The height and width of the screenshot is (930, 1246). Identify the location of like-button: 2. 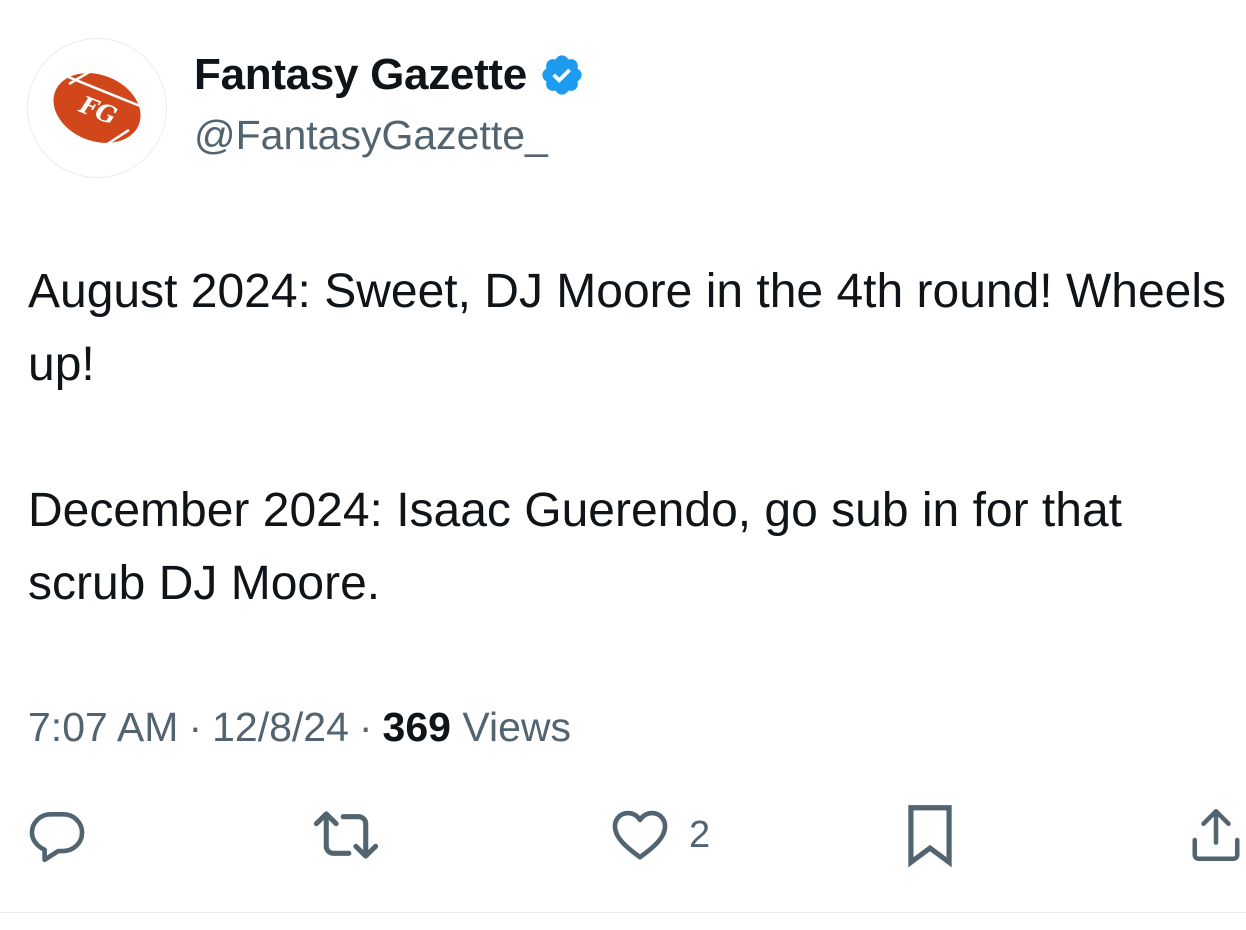
(659, 835).